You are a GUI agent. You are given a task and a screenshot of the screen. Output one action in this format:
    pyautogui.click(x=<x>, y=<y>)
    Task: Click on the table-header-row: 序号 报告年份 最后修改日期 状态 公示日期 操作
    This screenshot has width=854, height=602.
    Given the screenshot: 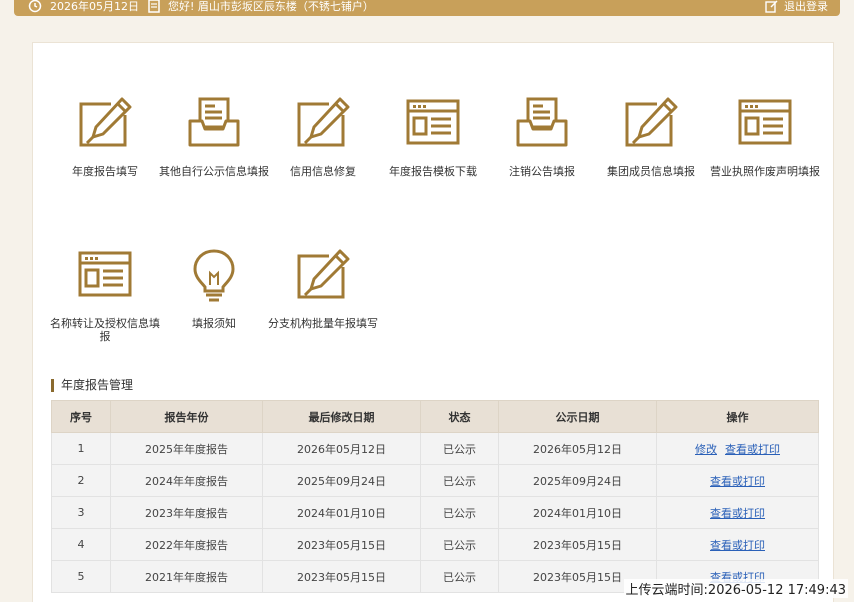 What is the action you would take?
    pyautogui.click(x=435, y=416)
    